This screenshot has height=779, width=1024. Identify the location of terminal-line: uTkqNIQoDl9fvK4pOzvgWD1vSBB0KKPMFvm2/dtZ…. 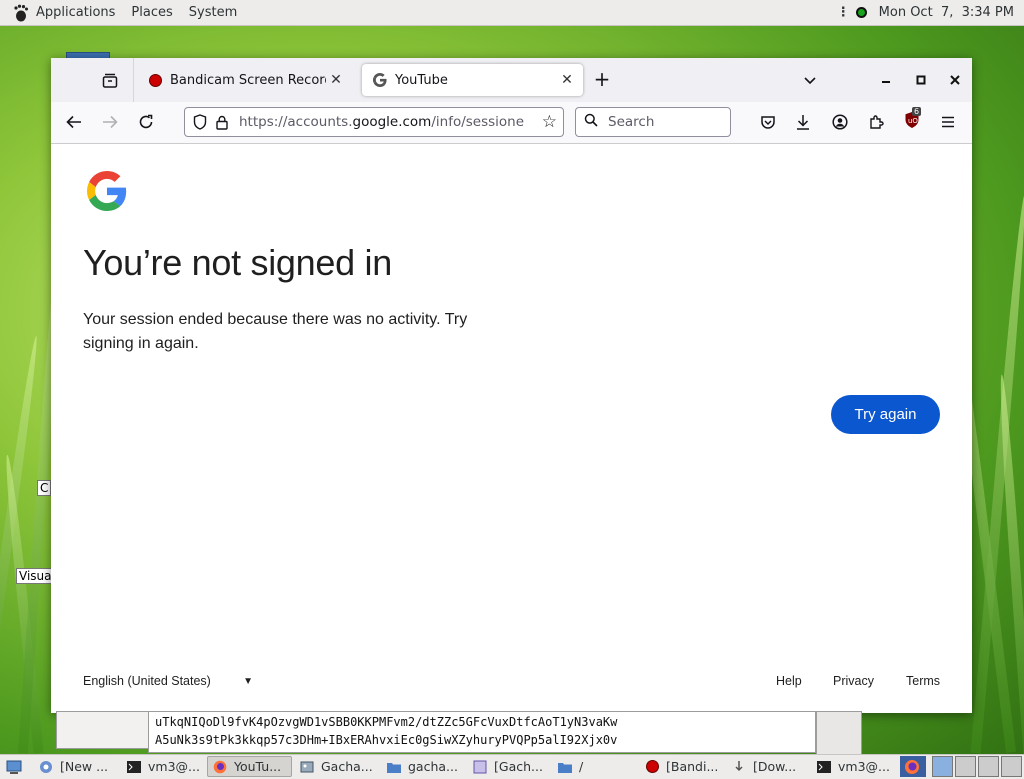
(386, 722).